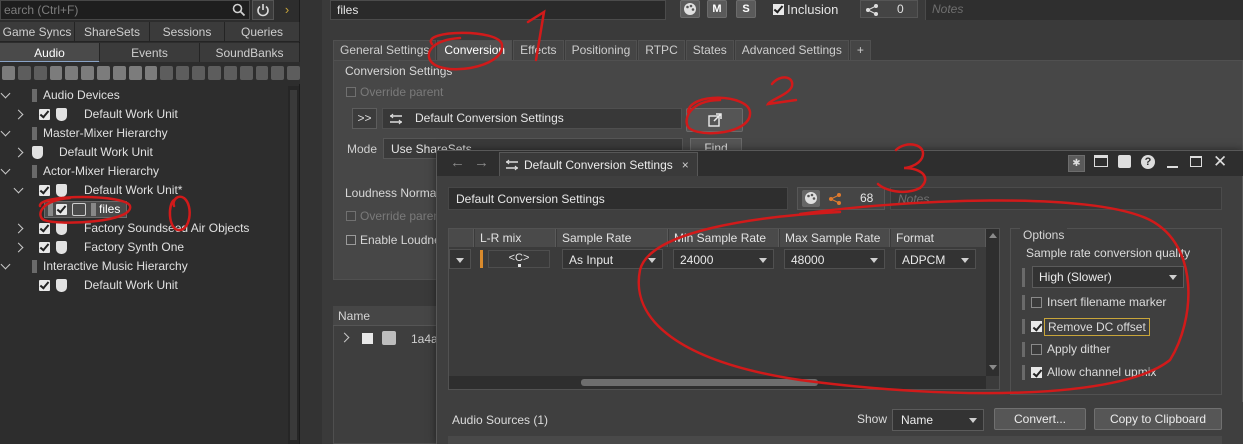 This screenshot has height=444, width=1243. I want to click on tab-advanced-settings: Advanced Settings, so click(791, 50).